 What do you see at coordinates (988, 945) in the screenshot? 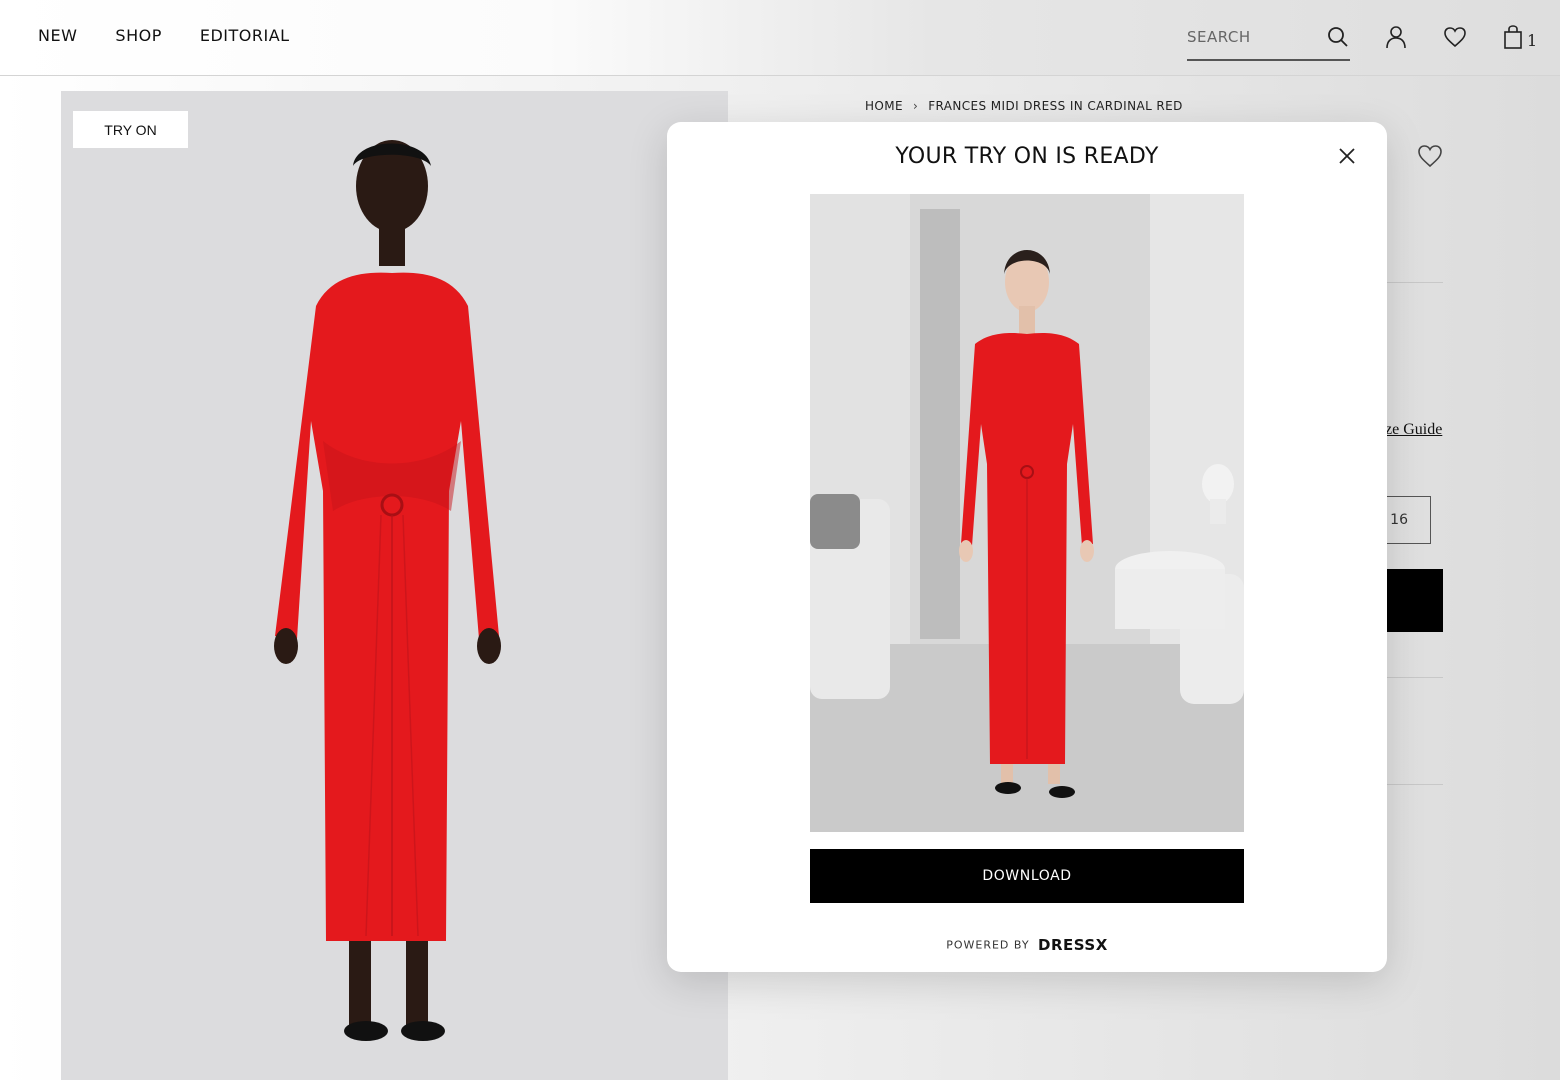
I see `powered-by-label: POWERED BY` at bounding box center [988, 945].